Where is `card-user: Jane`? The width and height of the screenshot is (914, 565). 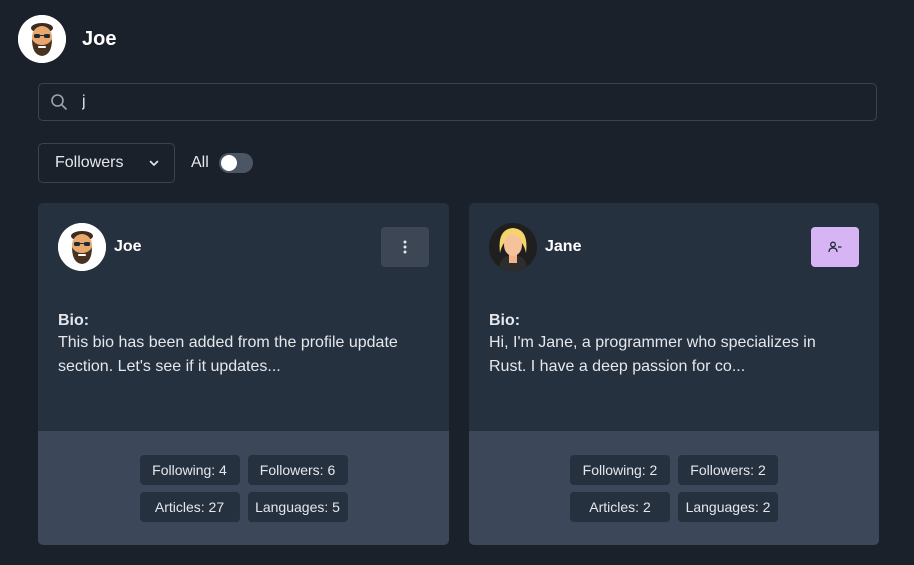 card-user: Jane is located at coordinates (535, 247).